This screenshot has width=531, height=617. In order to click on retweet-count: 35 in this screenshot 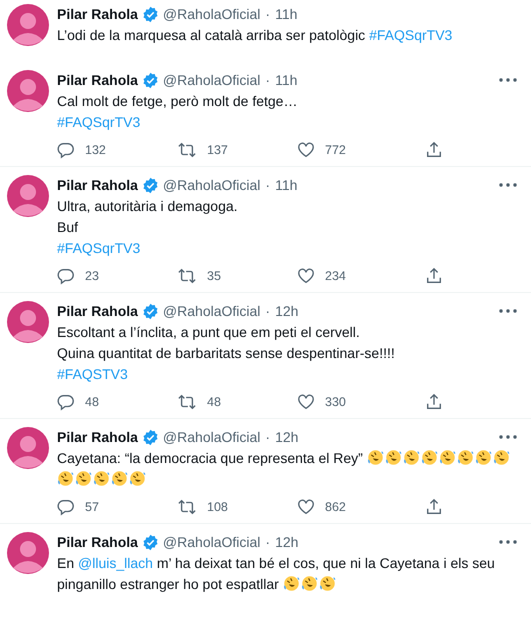, I will do `click(214, 276)`.